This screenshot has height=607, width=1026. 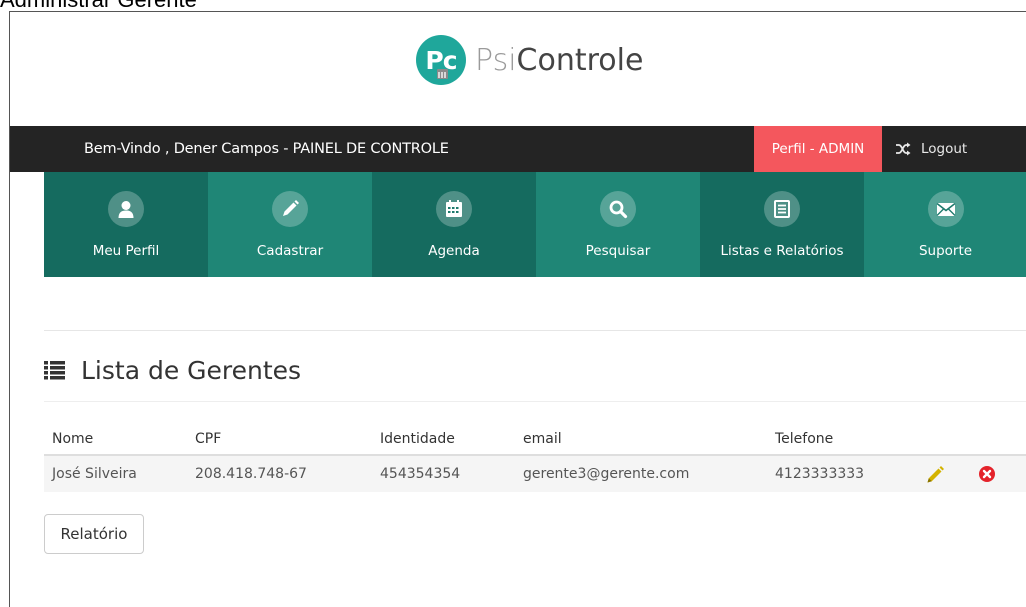 What do you see at coordinates (618, 209) in the screenshot?
I see `search-icon` at bounding box center [618, 209].